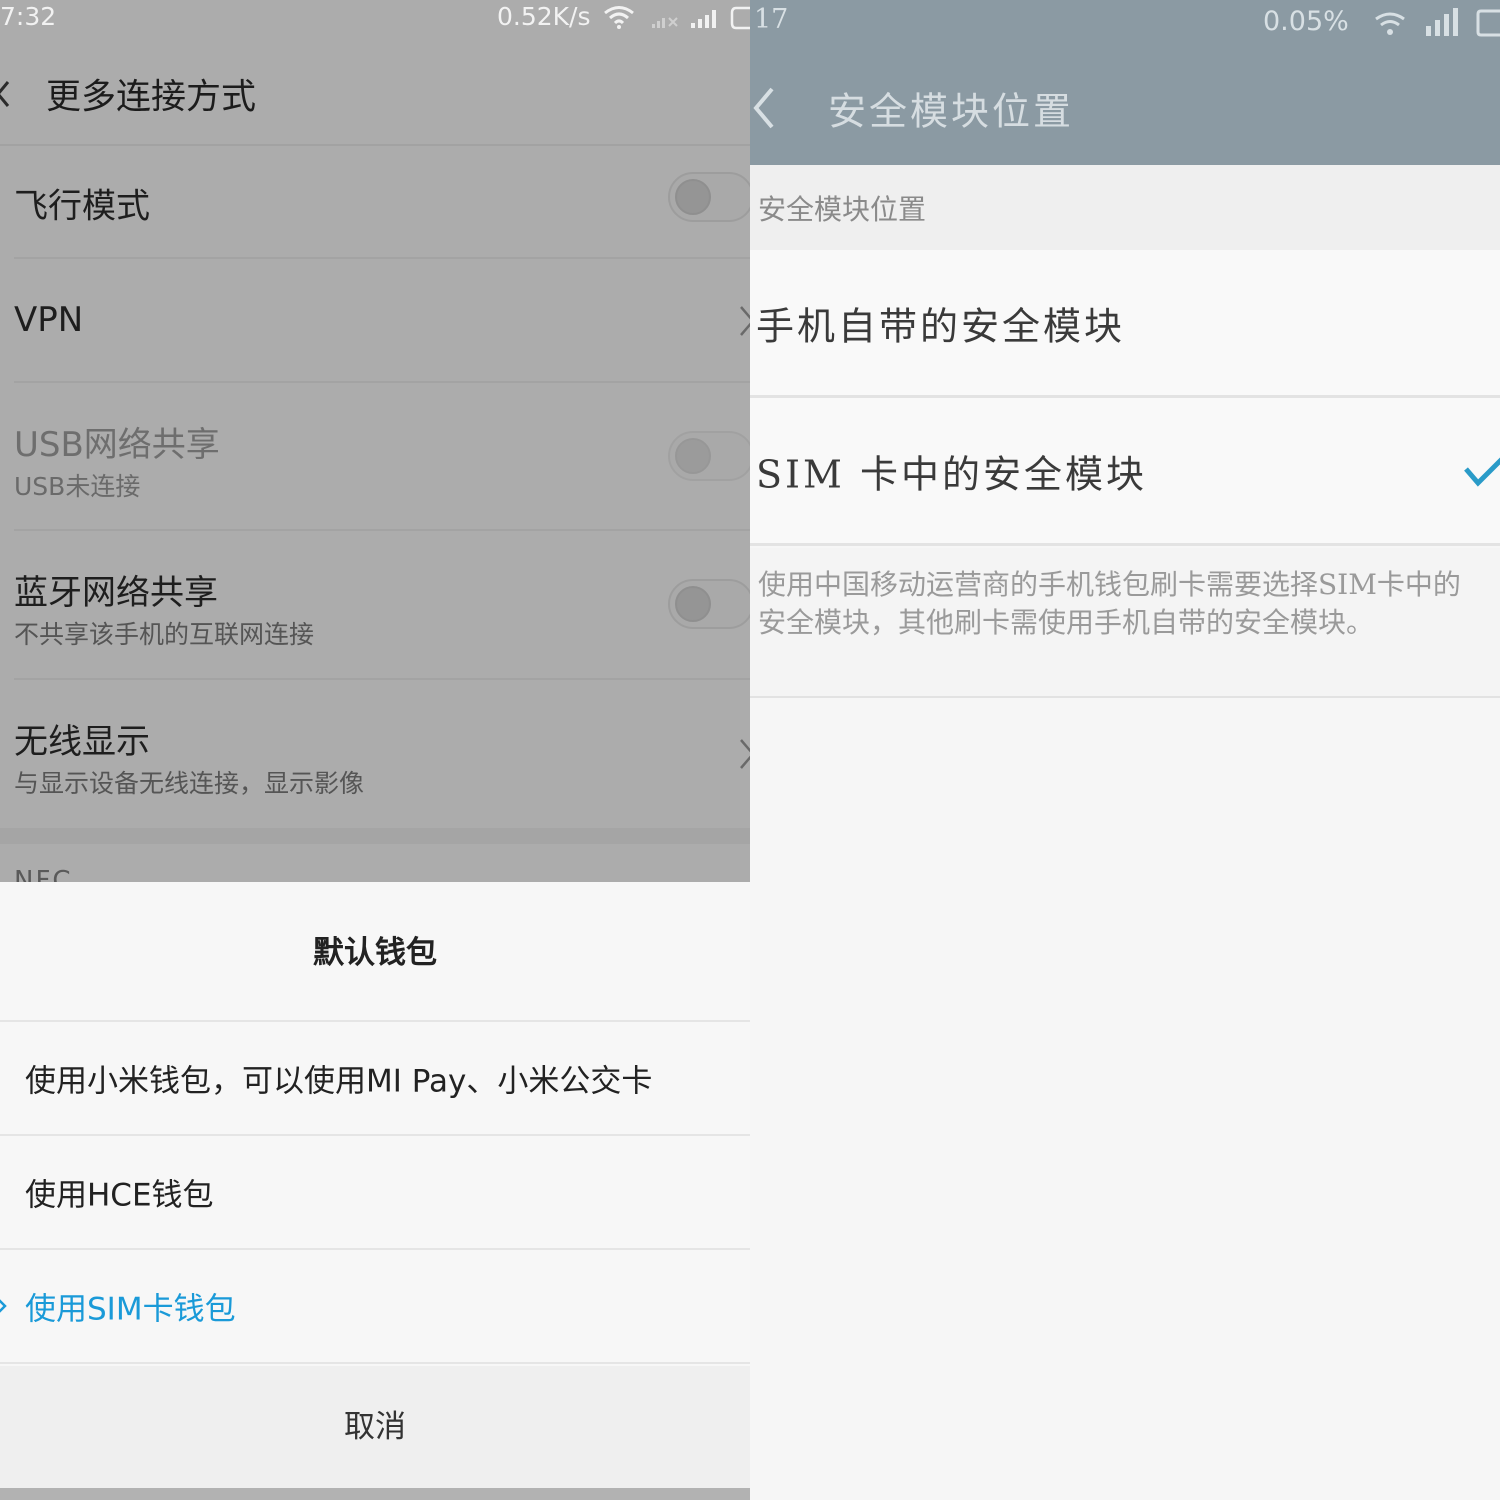 The width and height of the screenshot is (1500, 1500). I want to click on setting-vpn: VPN, so click(382, 321).